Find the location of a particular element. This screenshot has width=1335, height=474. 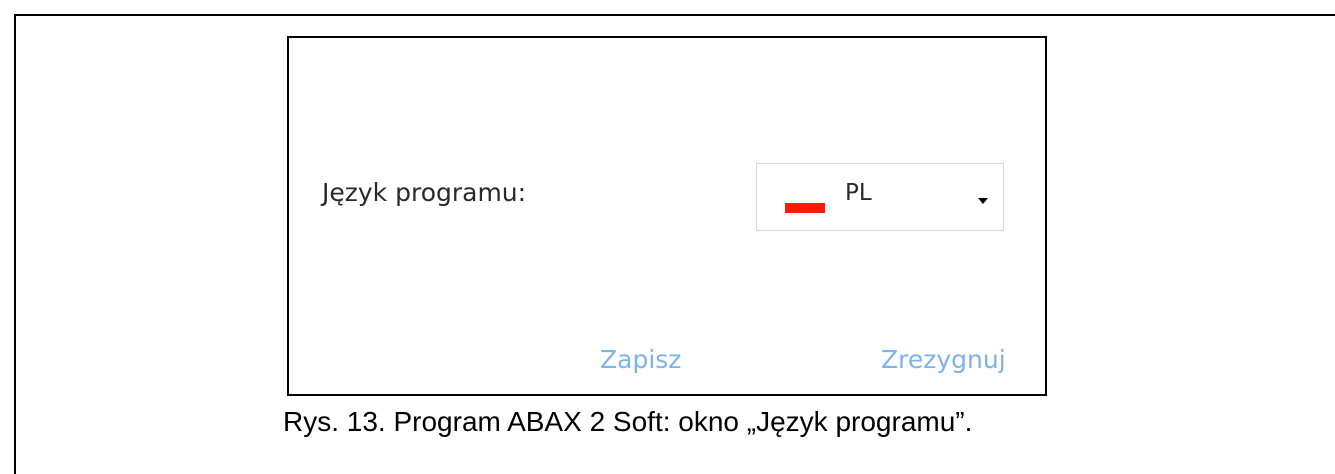

save-button: Zapisz is located at coordinates (640, 359).